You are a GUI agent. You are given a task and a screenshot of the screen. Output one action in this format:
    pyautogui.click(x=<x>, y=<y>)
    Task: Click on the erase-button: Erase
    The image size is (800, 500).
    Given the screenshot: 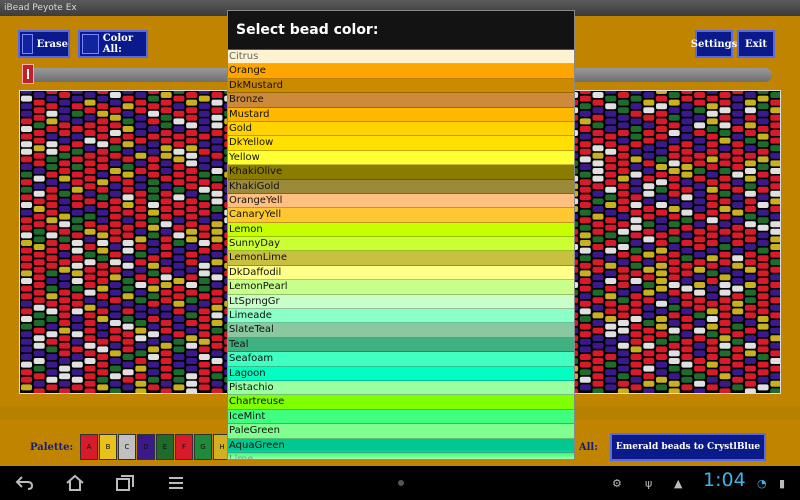 What is the action you would take?
    pyautogui.click(x=44, y=44)
    